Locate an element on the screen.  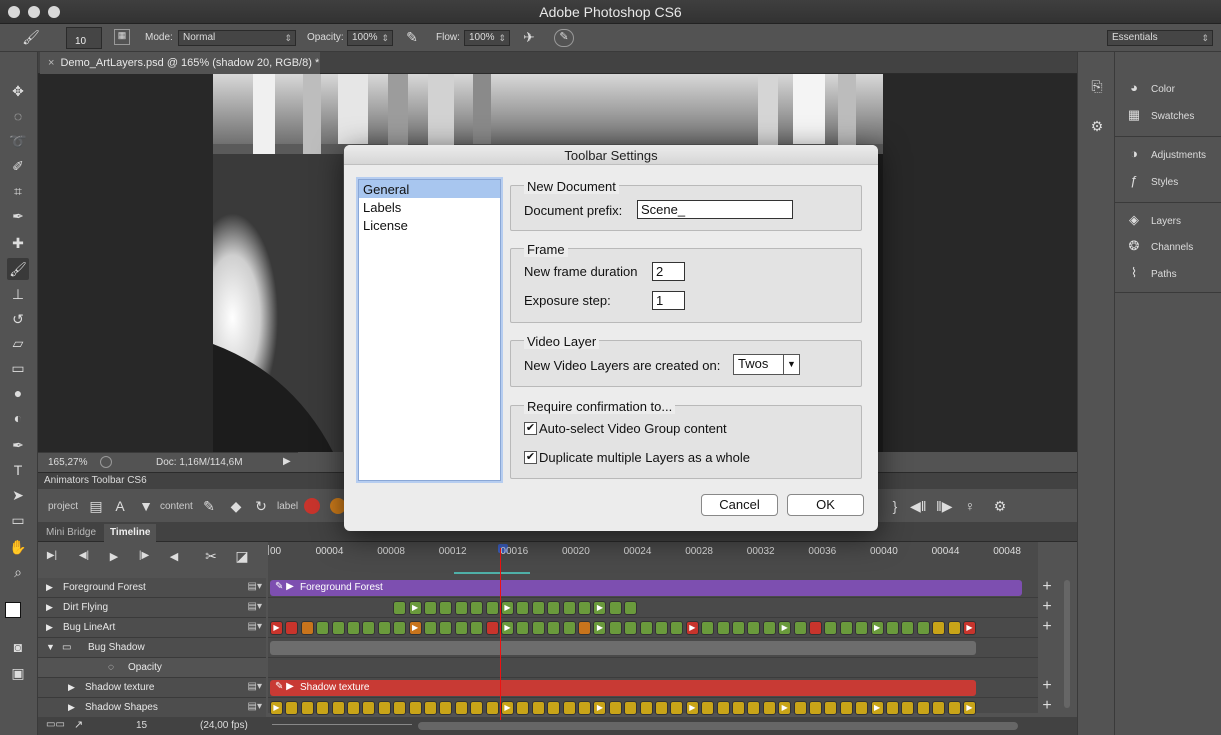
group-bar is located at coordinates (623, 648).